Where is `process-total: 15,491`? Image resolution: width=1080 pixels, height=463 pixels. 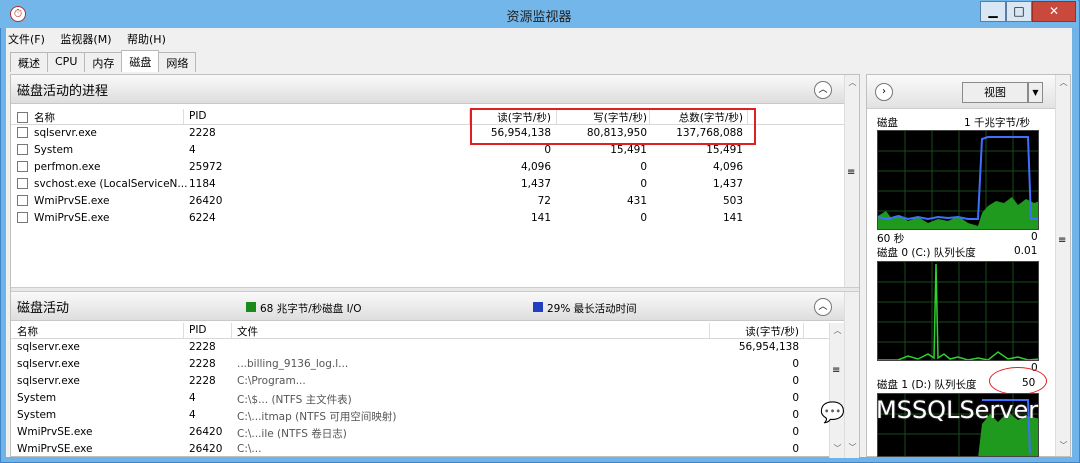
process-total: 15,491 is located at coordinates (724, 150).